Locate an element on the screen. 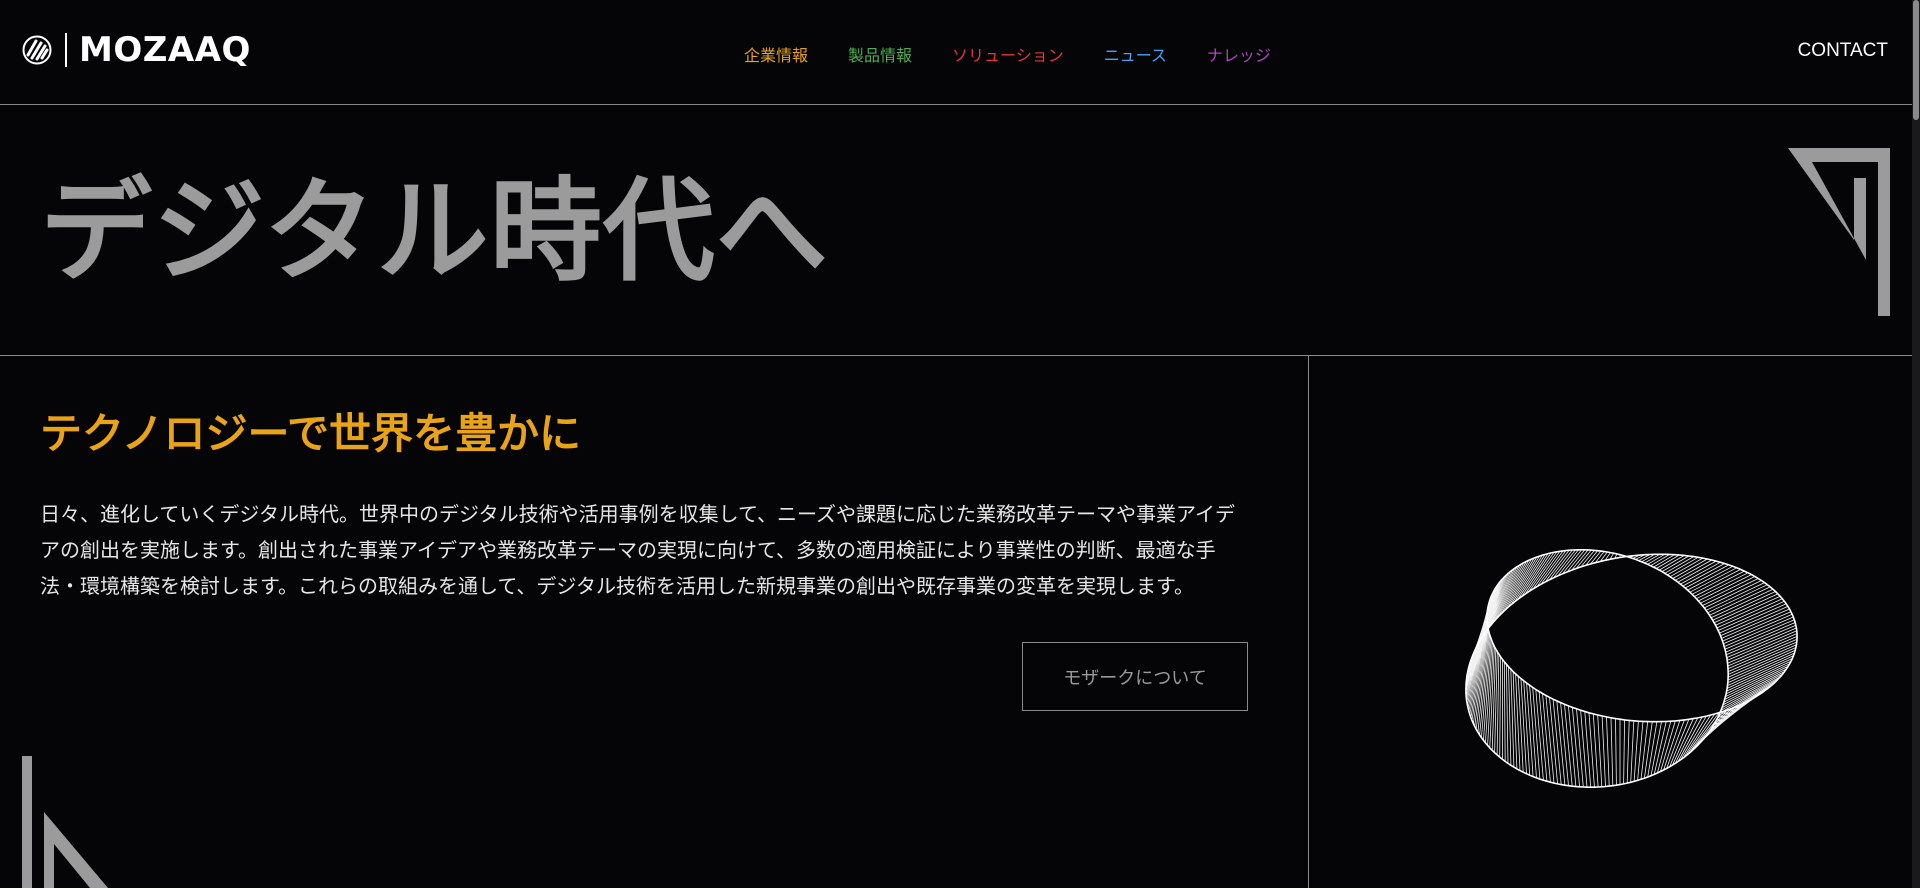  mobius-wireframe-lines is located at coordinates (1631, 668).